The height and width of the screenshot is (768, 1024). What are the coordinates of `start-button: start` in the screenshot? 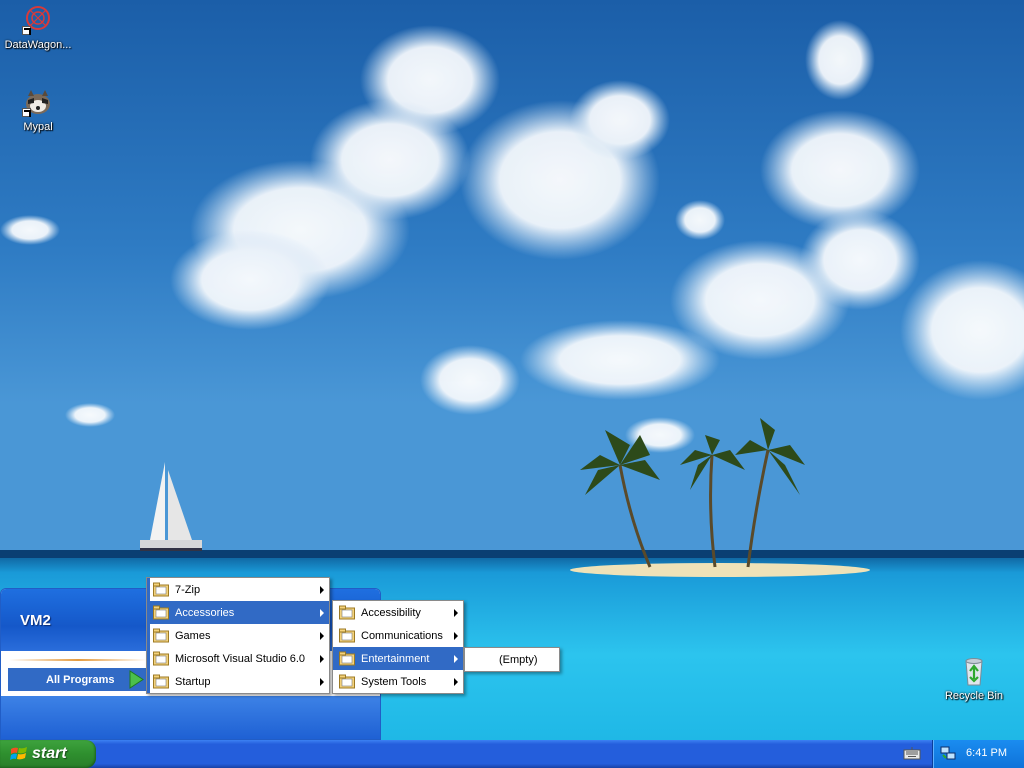 It's located at (48, 754).